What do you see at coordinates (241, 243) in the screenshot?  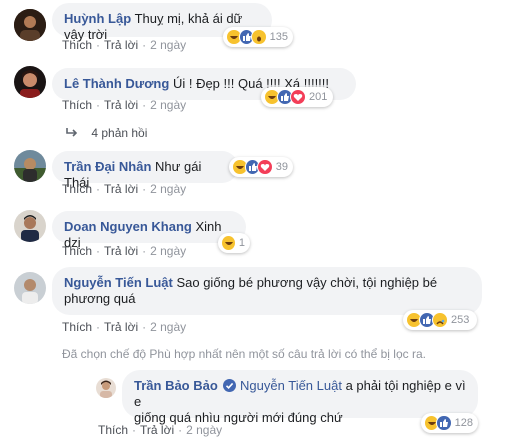 I see `reaction-count: 1` at bounding box center [241, 243].